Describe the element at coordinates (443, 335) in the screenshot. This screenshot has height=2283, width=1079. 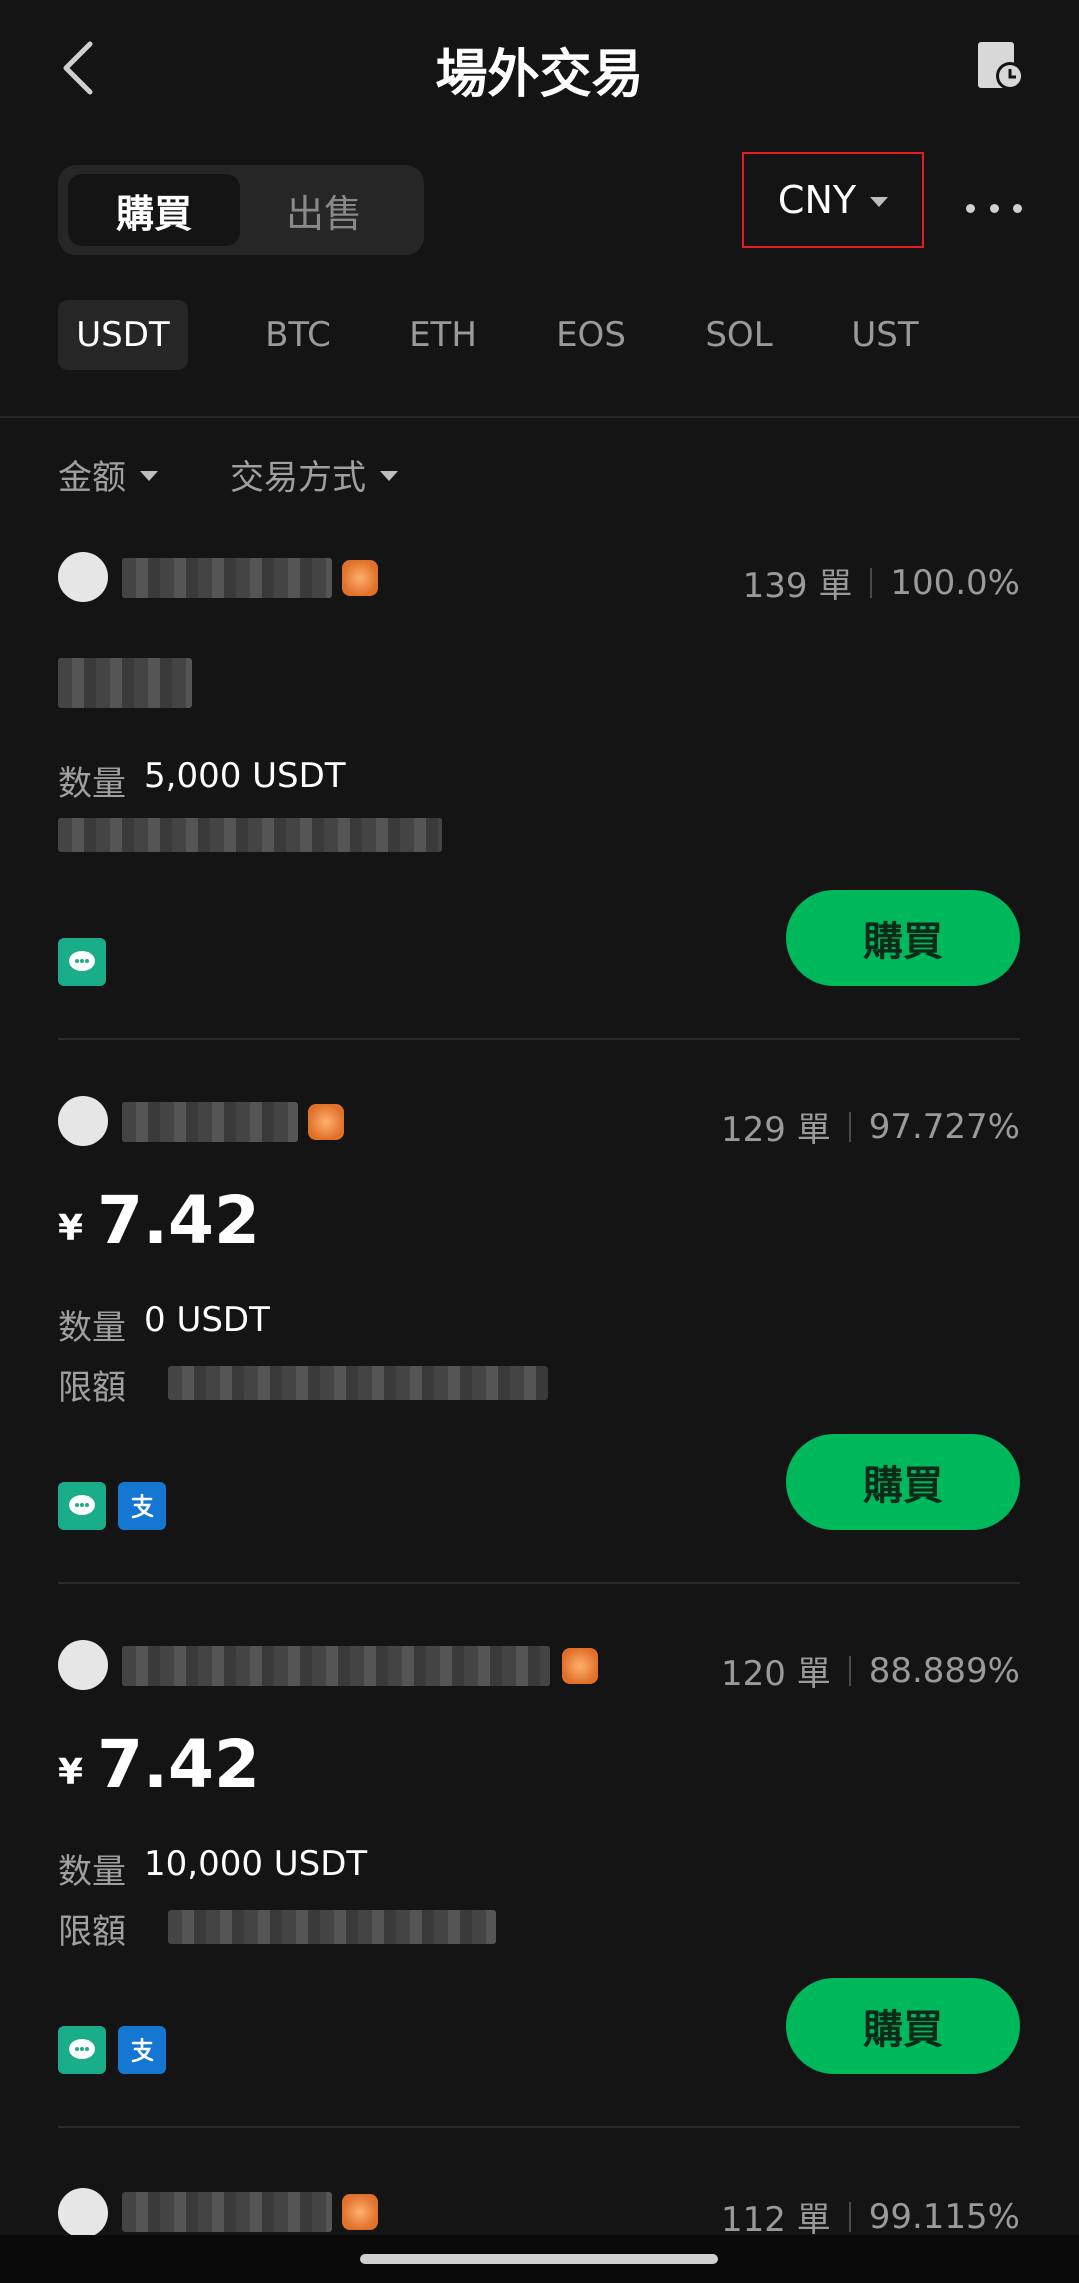
I see `coin-tab-eth: ETH` at that location.